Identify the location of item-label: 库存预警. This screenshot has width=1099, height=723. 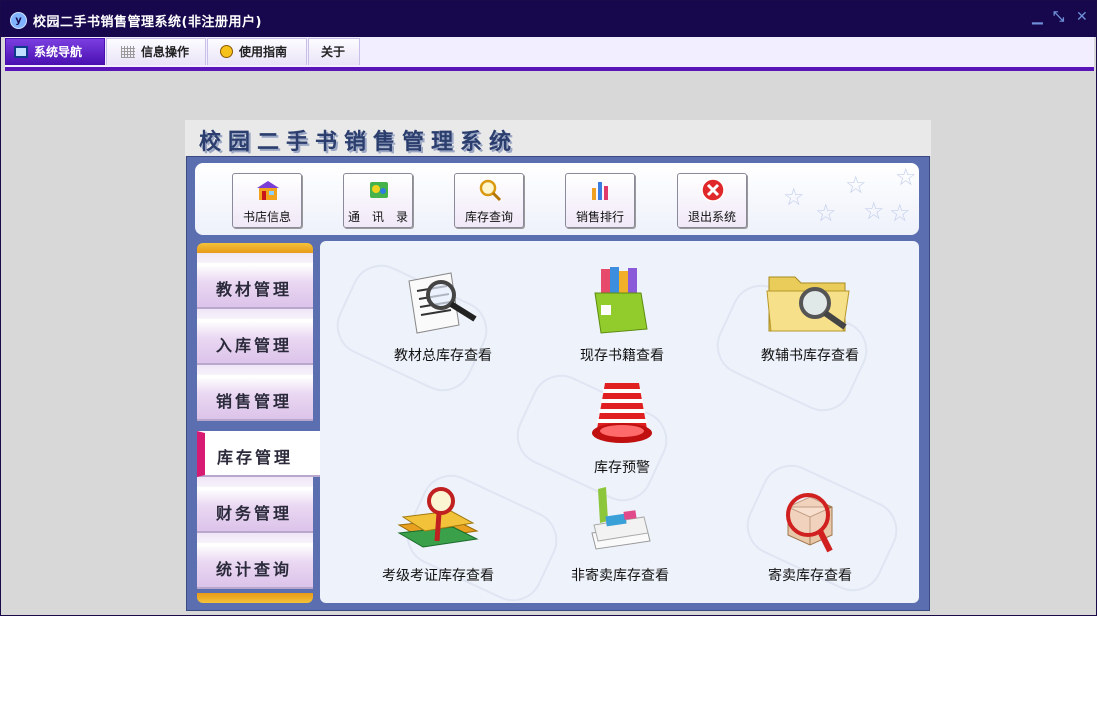
(622, 468).